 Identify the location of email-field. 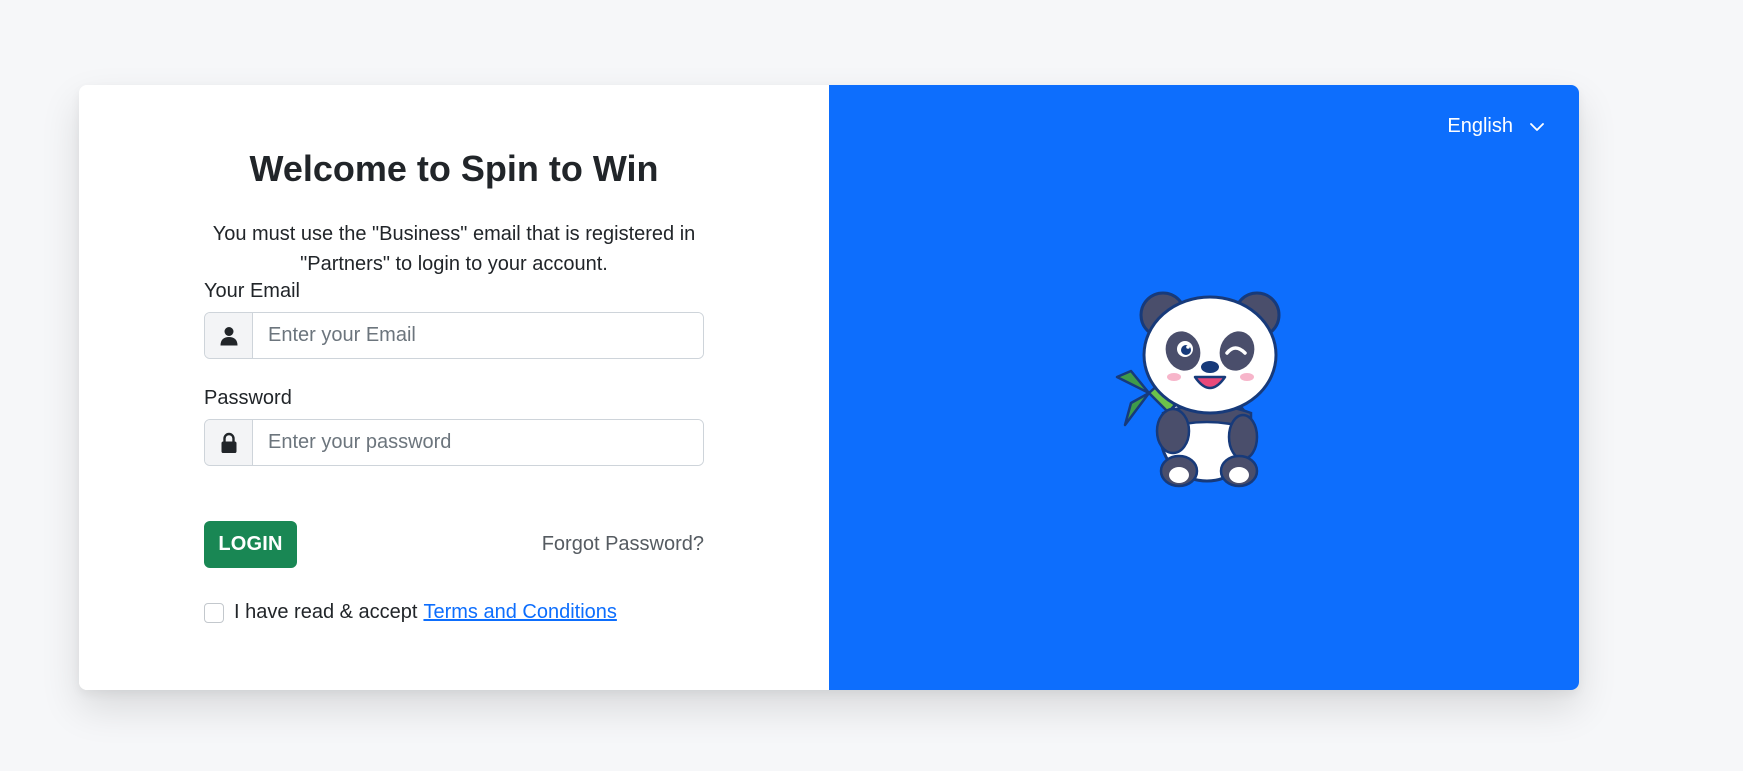
(478, 335).